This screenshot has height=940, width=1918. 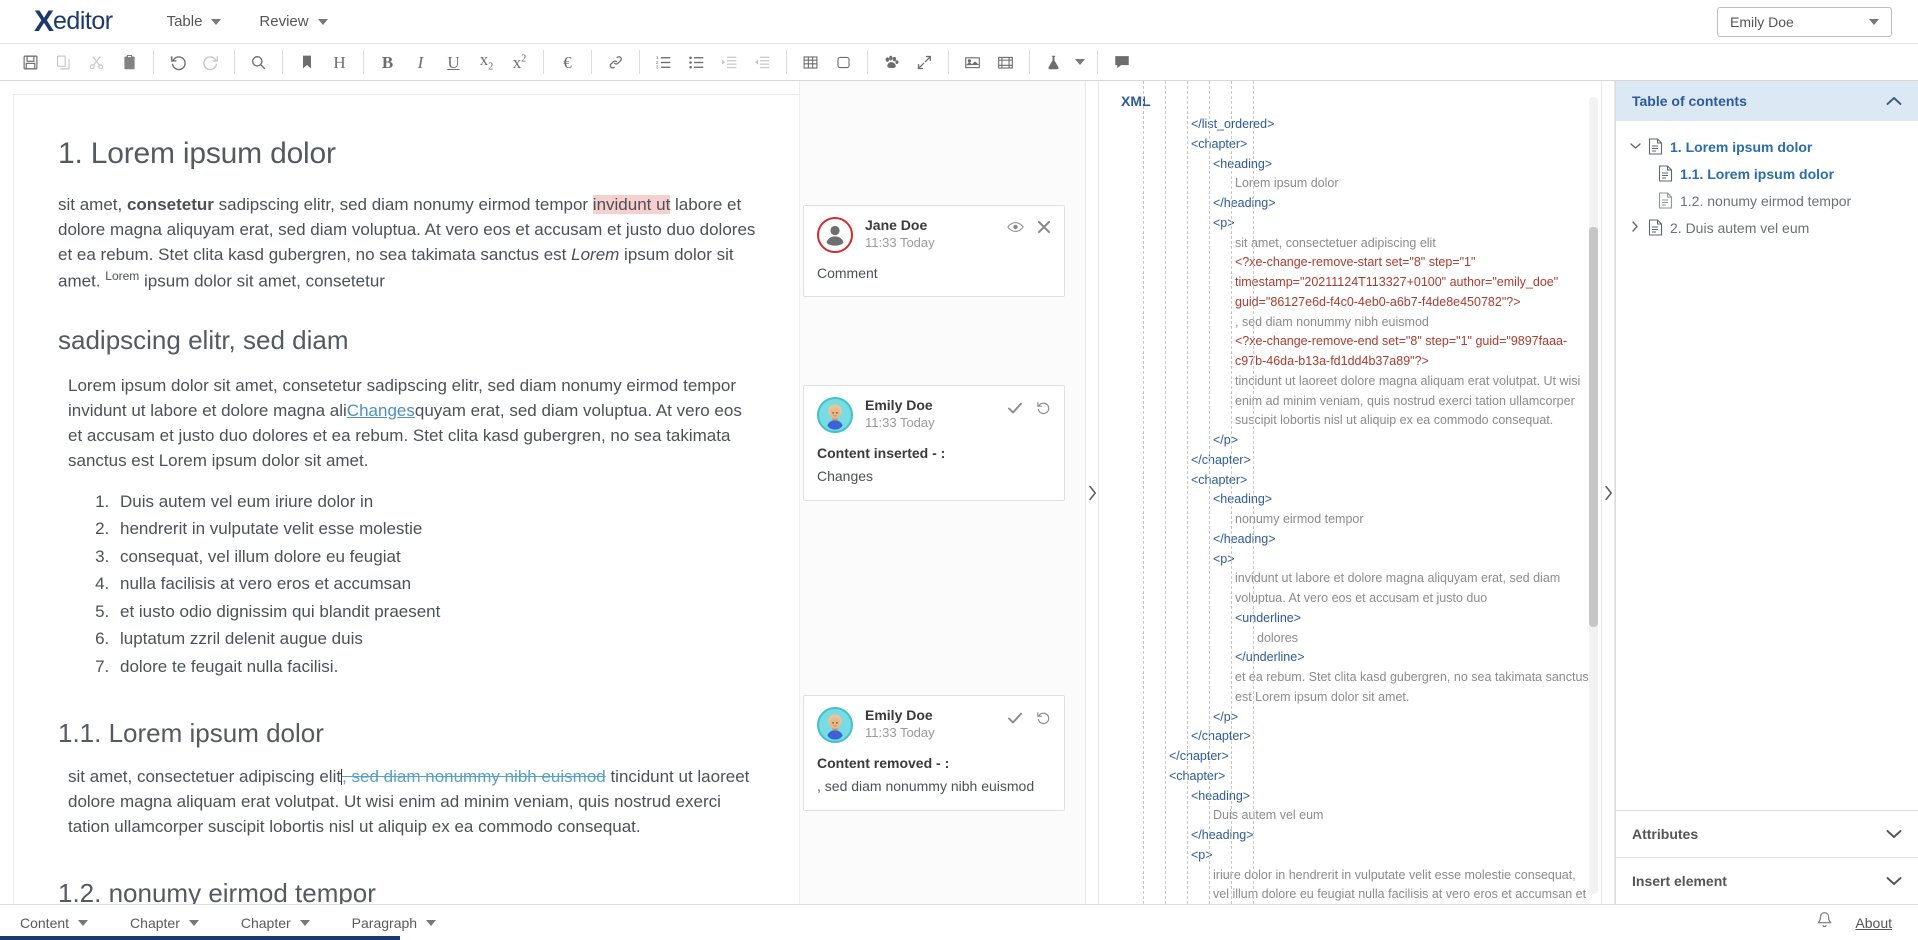 What do you see at coordinates (729, 62) in the screenshot?
I see `indent-increase-button` at bounding box center [729, 62].